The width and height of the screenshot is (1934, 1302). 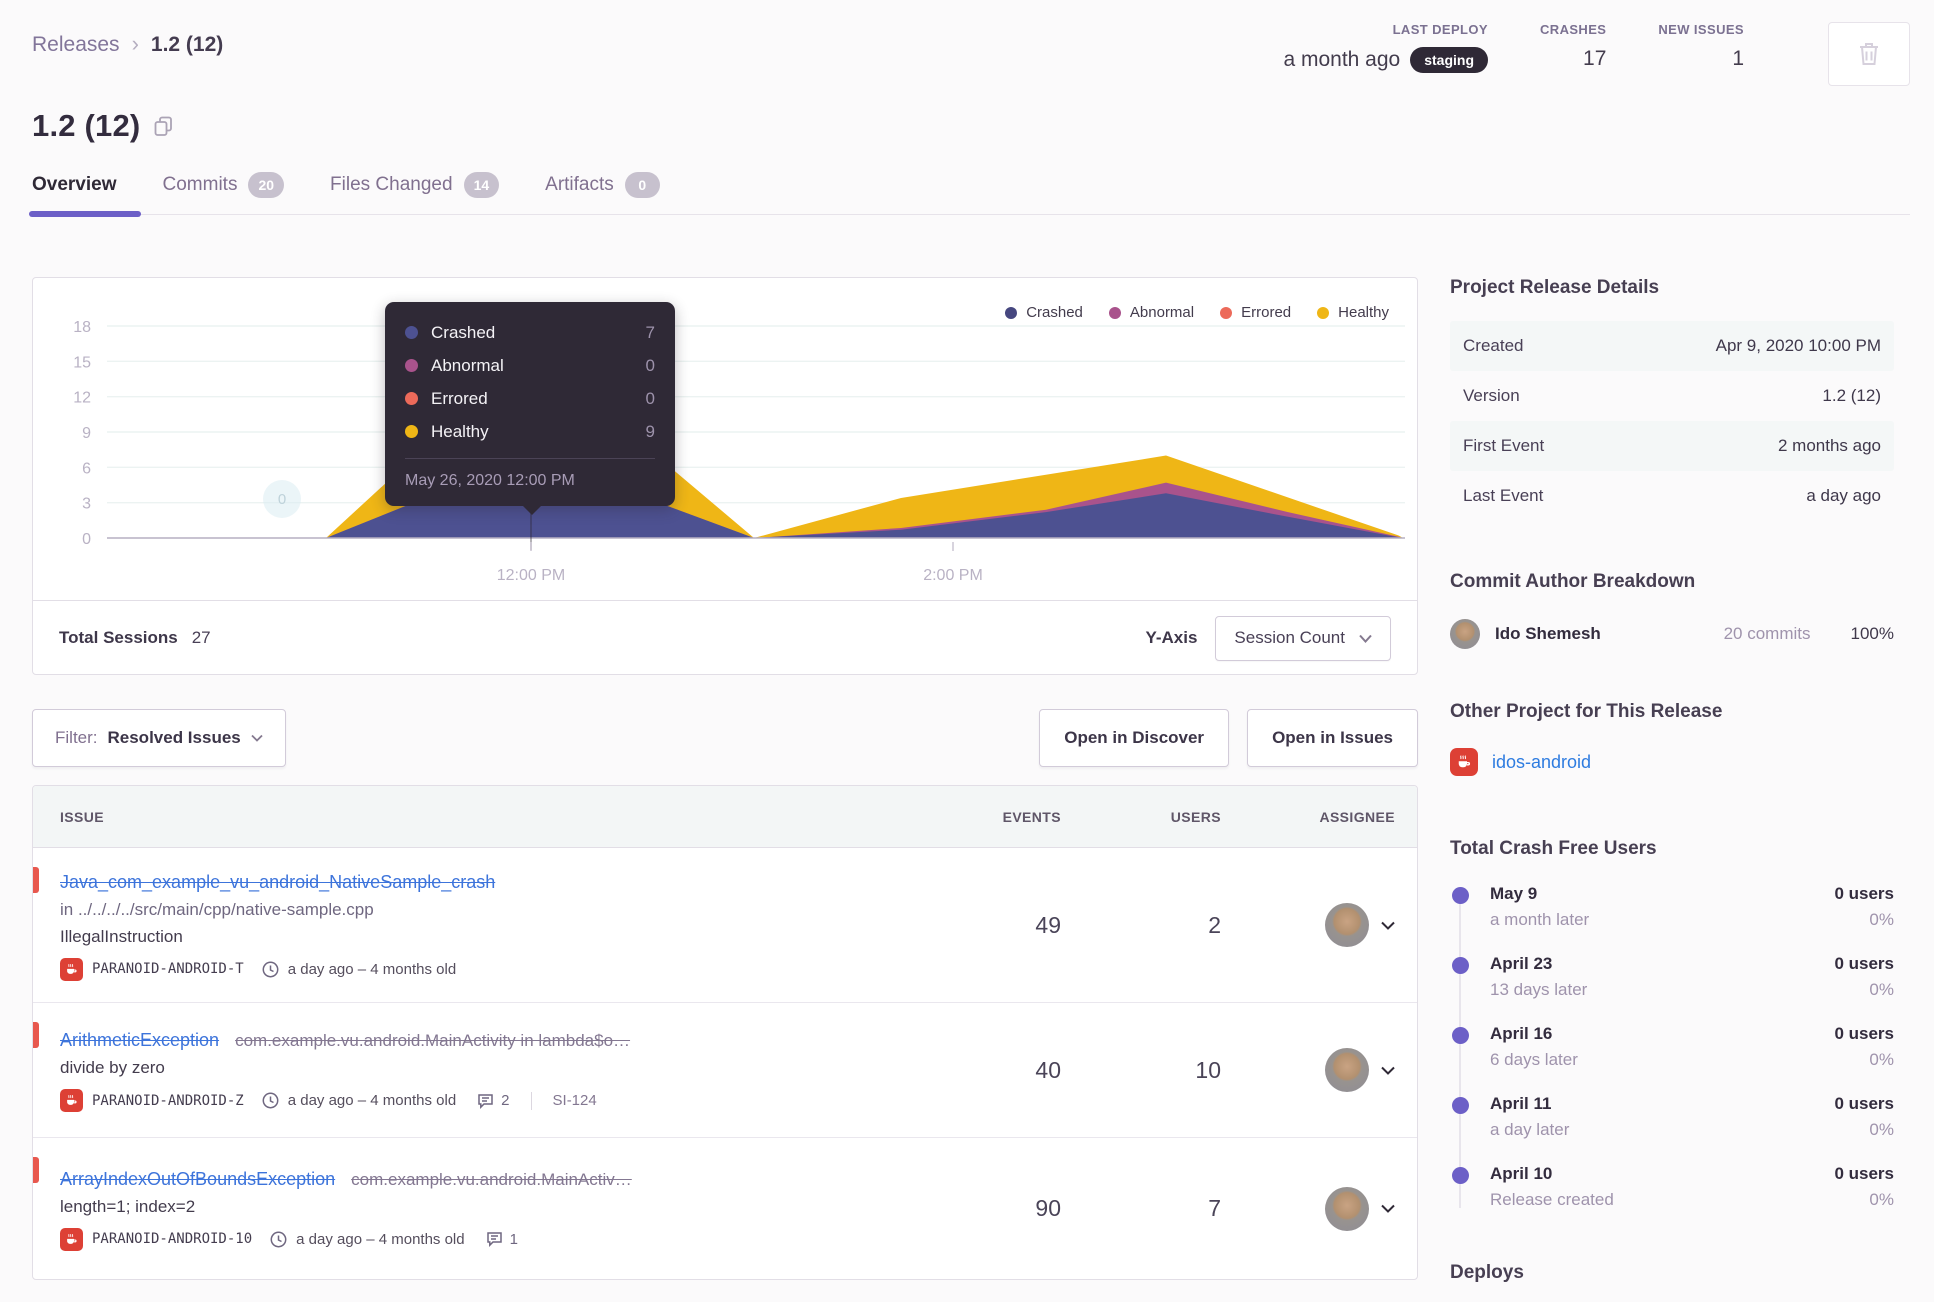 What do you see at coordinates (1365, 638) in the screenshot?
I see `chevron-down-icon` at bounding box center [1365, 638].